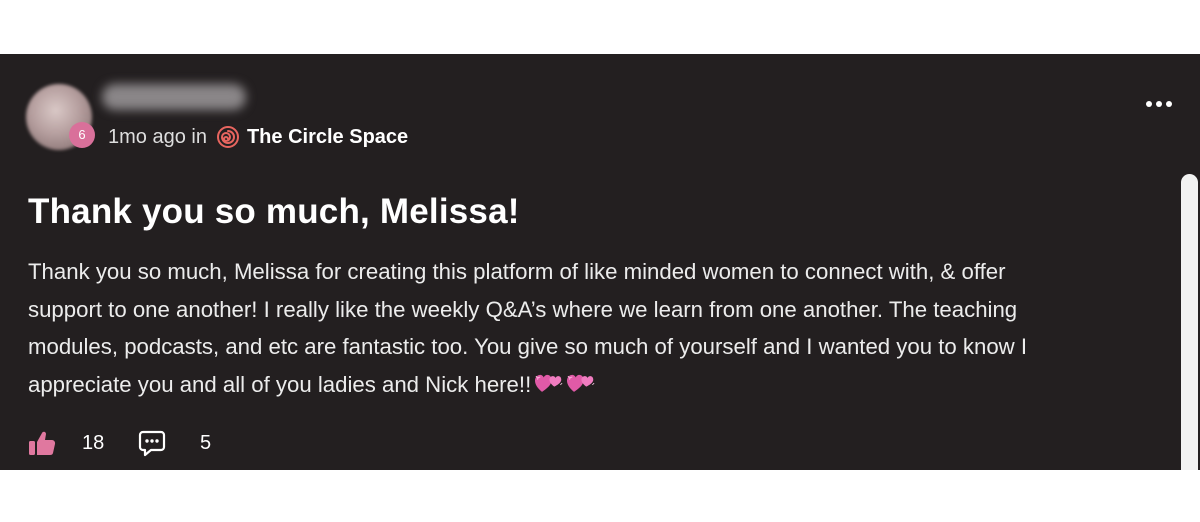  I want to click on comment-count: 5, so click(206, 442).